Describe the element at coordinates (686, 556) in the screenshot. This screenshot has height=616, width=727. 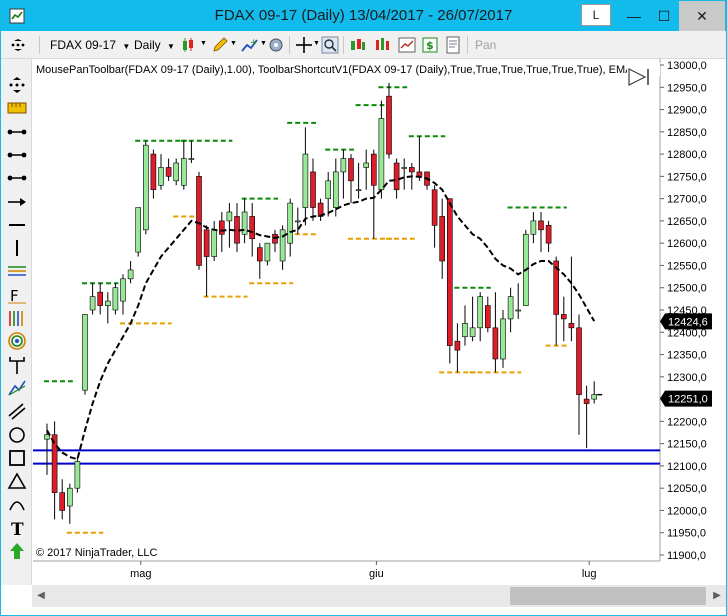
I see `y-tick-label: 11900,0` at that location.